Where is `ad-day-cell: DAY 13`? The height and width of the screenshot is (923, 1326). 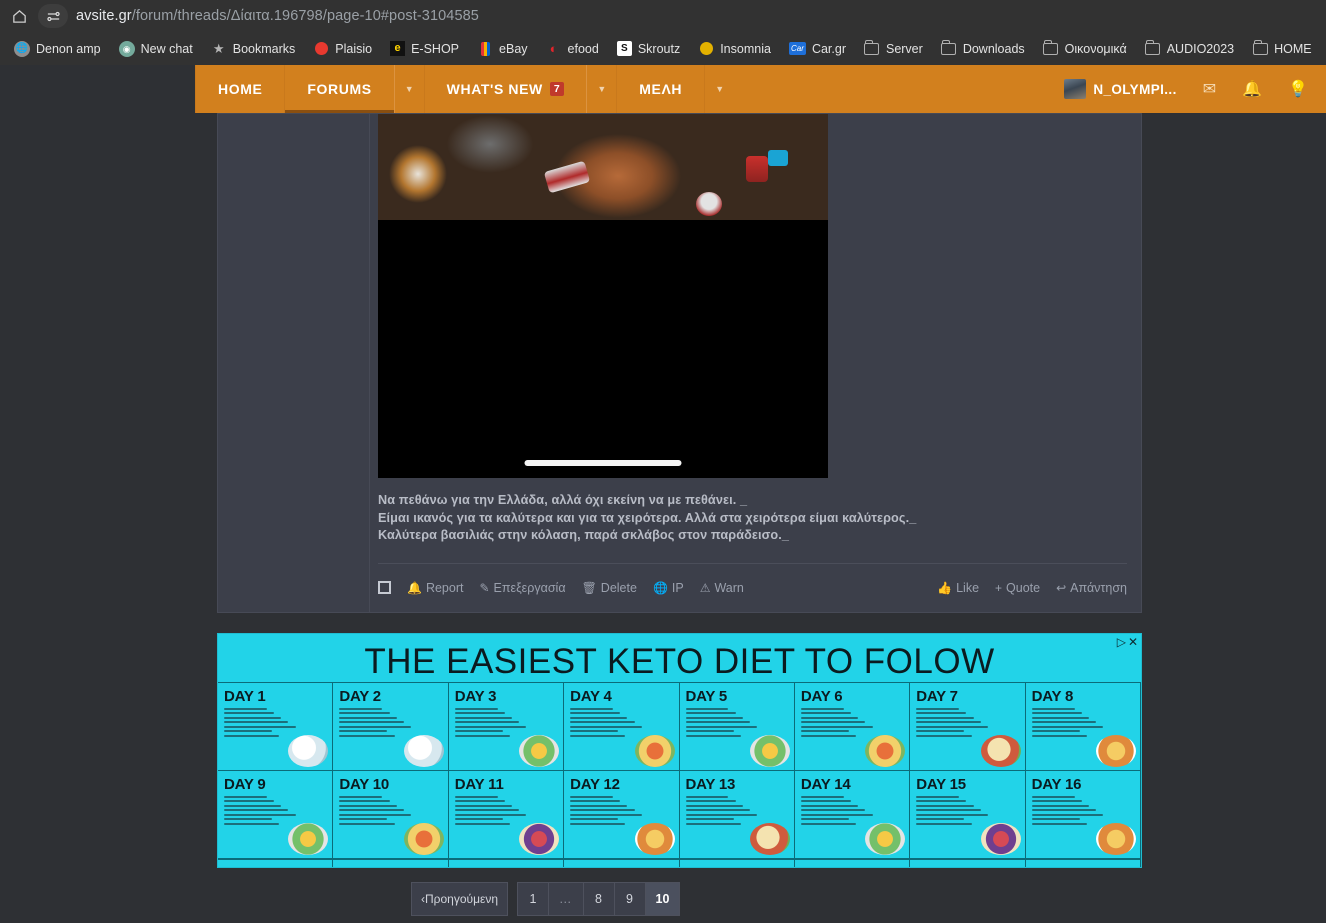
ad-day-cell: DAY 13 is located at coordinates (737, 814).